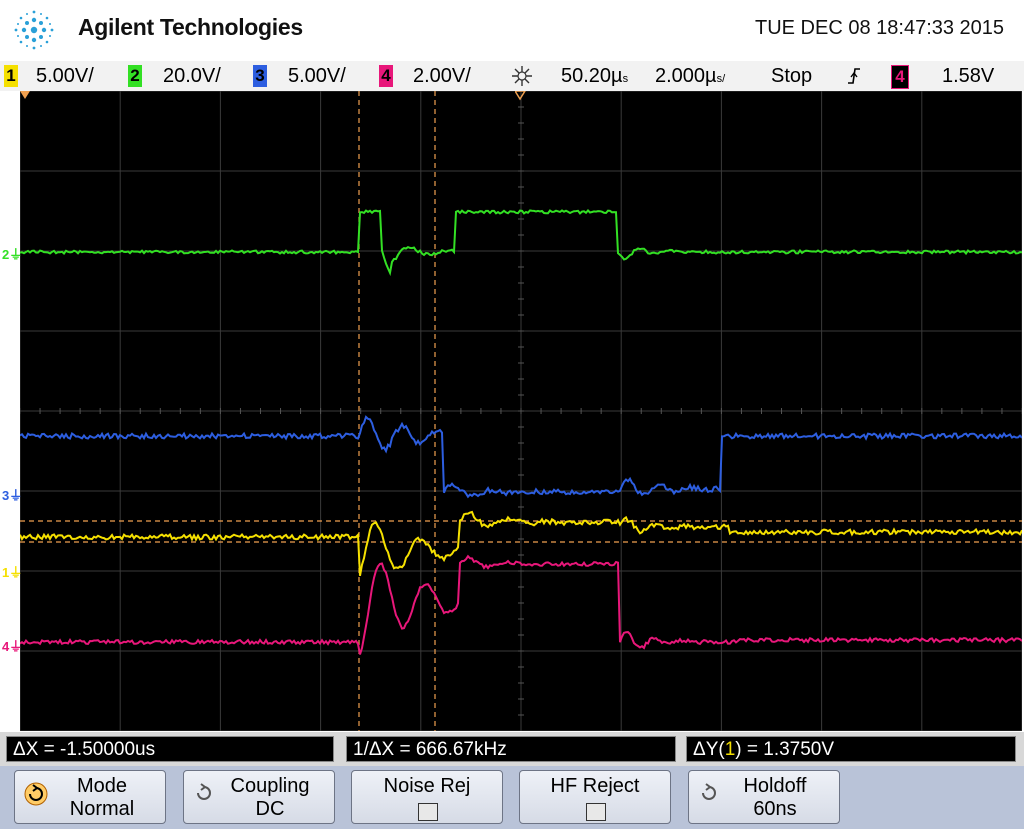 This screenshot has width=1024, height=829. Describe the element at coordinates (170, 749) in the screenshot. I see `delta-x-readout: ΔX = -1.50000us` at that location.